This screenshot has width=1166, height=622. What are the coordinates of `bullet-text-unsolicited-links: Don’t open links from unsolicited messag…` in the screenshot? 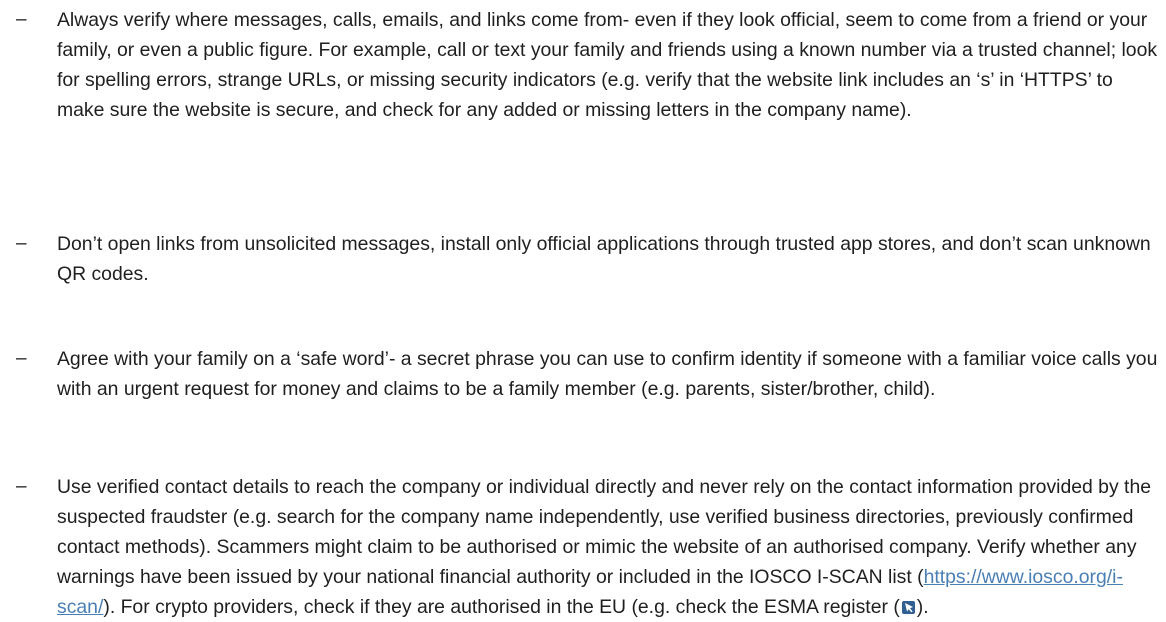 It's located at (604, 259).